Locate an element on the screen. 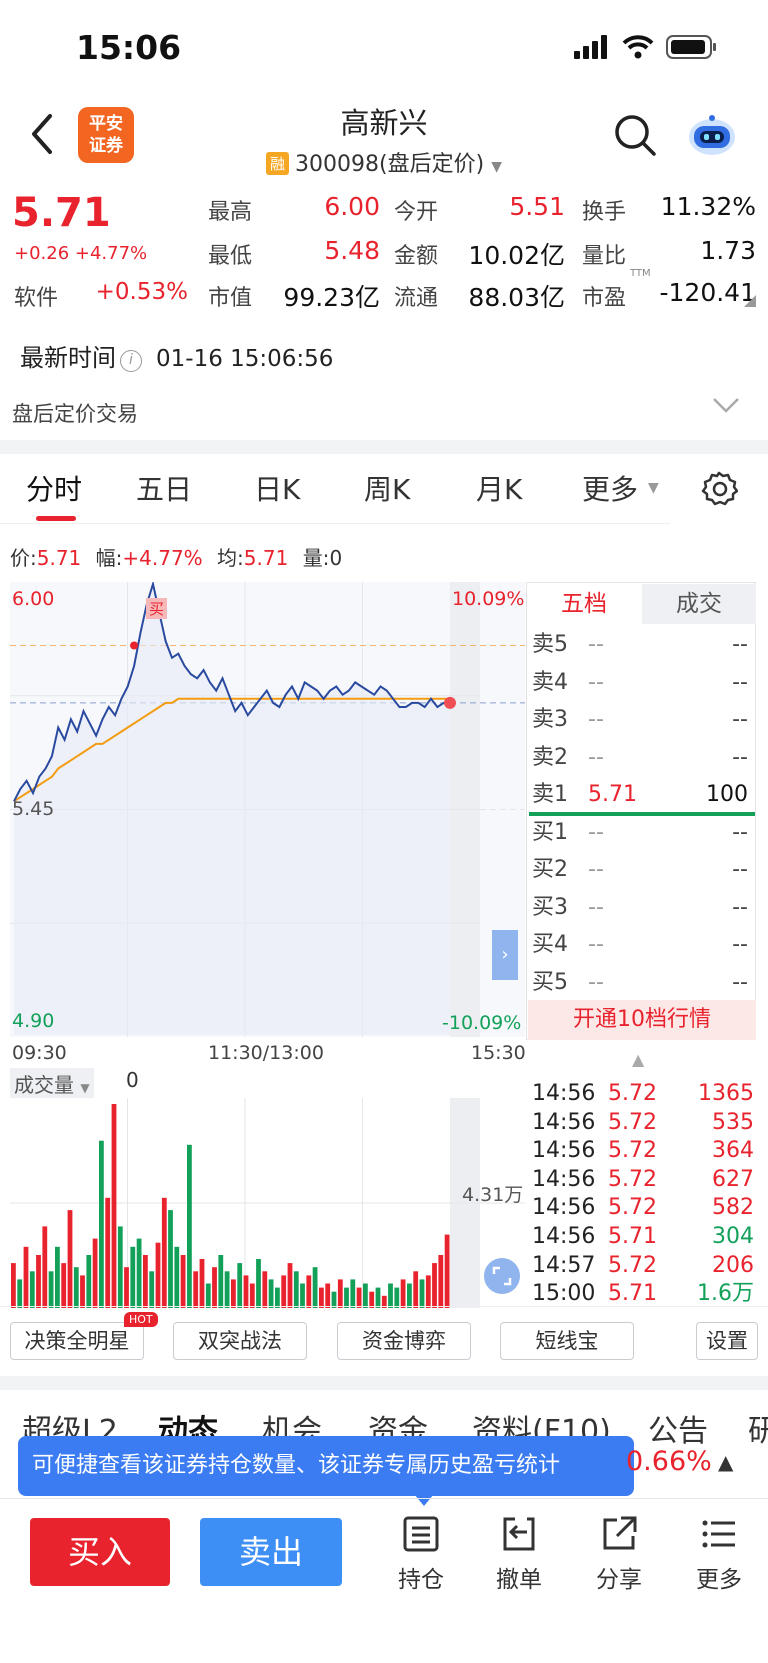 This screenshot has height=1663, width=768. orderbook-row: 买2 -- -- is located at coordinates (643, 870).